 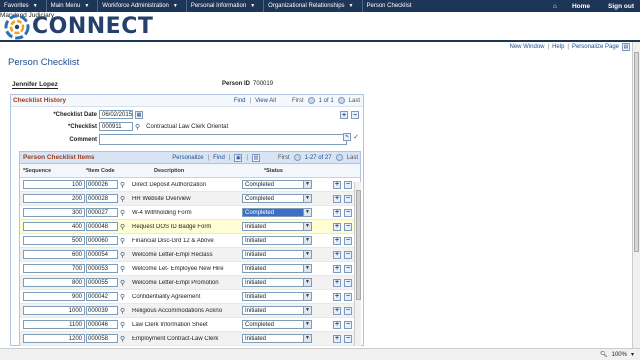 What do you see at coordinates (53, 171) in the screenshot?
I see `col-sequence: *Sequence` at bounding box center [53, 171].